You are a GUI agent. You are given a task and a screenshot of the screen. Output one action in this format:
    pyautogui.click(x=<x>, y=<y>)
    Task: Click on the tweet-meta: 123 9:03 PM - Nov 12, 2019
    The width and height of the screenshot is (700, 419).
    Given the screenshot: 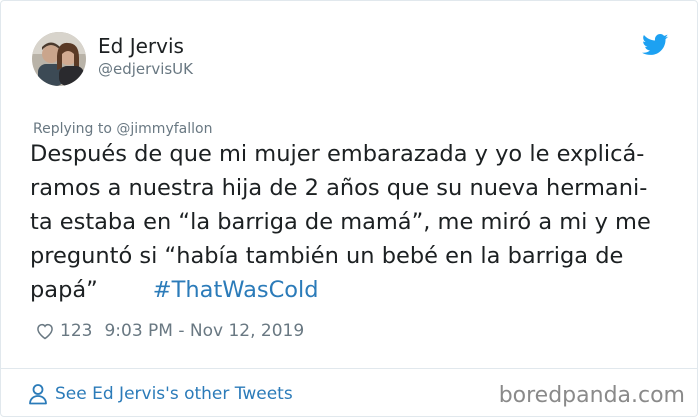 What is the action you would take?
    pyautogui.click(x=169, y=331)
    